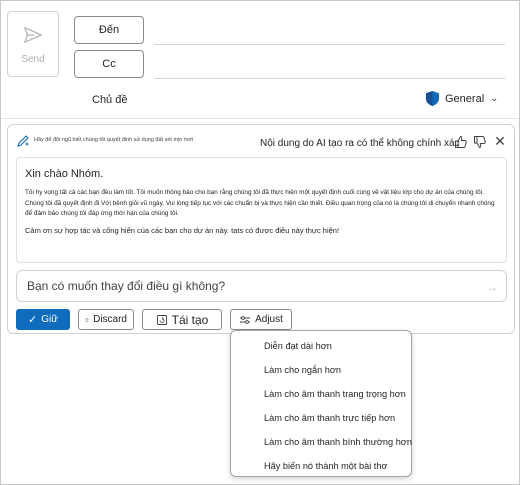 This screenshot has width=520, height=485. I want to click on draft-greeting: Xin chào Nhóm., so click(64, 174).